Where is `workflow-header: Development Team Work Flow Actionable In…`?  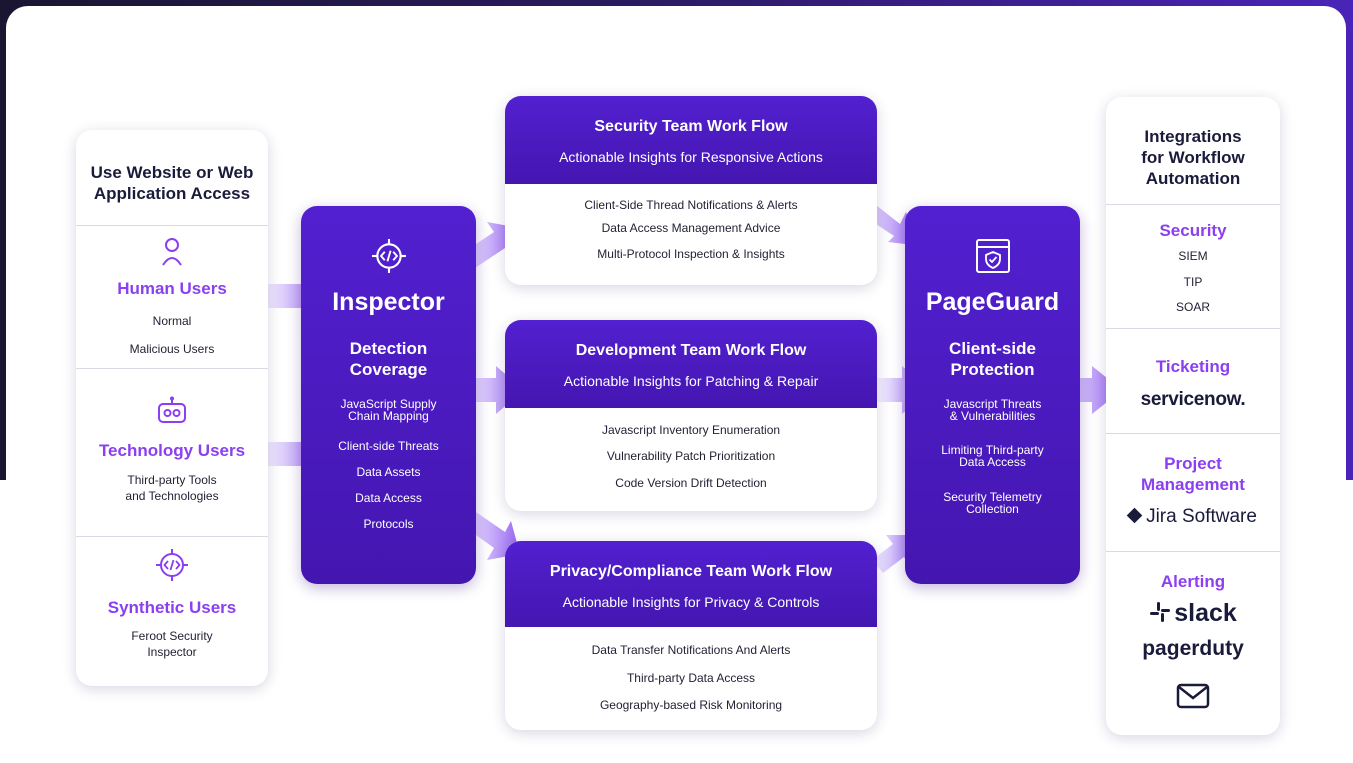
workflow-header: Development Team Work Flow Actionable In… is located at coordinates (691, 364).